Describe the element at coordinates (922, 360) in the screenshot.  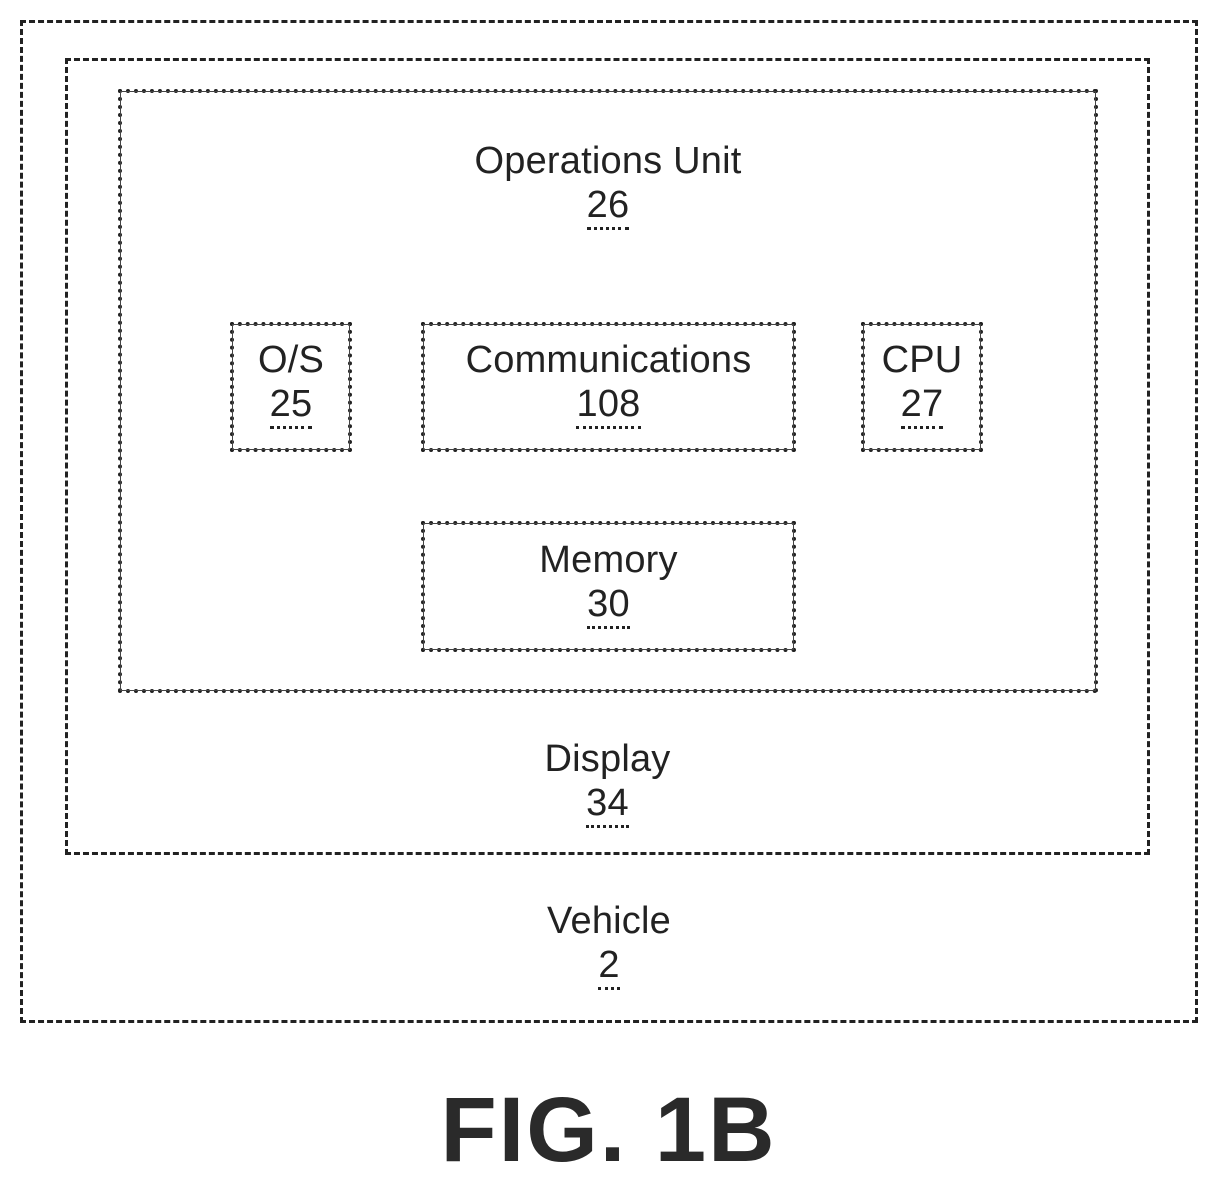
I see `cpu-title: CPU` at that location.